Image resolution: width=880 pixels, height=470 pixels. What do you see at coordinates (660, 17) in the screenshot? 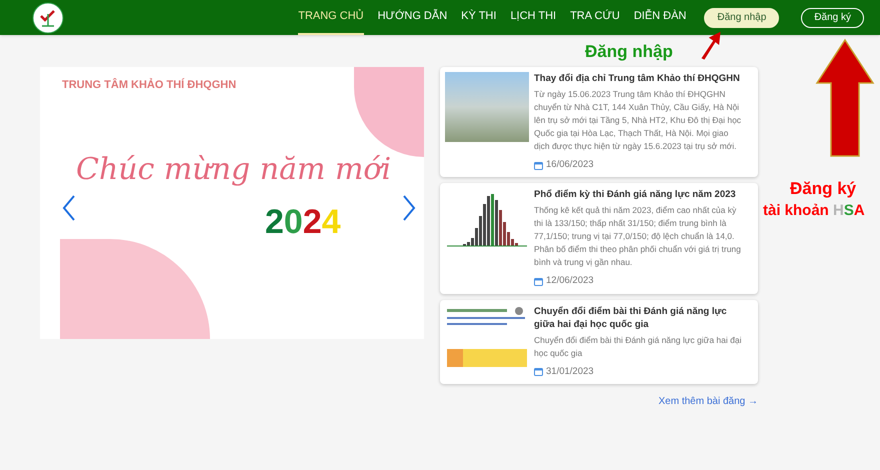
I see `nav-link: DIỄN ĐÀN` at bounding box center [660, 17].